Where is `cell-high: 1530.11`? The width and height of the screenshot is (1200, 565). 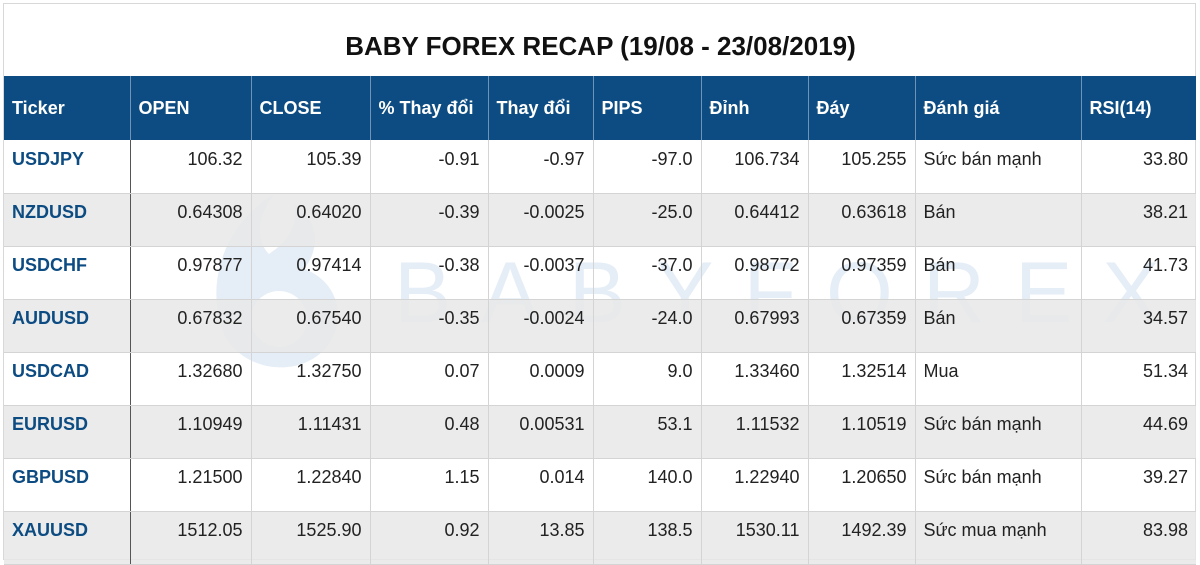 cell-high: 1530.11 is located at coordinates (755, 538).